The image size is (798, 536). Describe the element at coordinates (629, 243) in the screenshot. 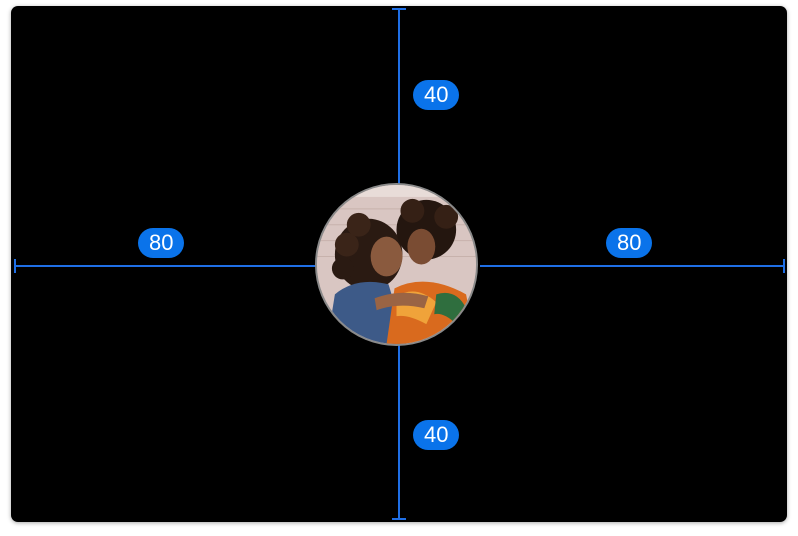

I see `right-spacing-badge: 80` at that location.